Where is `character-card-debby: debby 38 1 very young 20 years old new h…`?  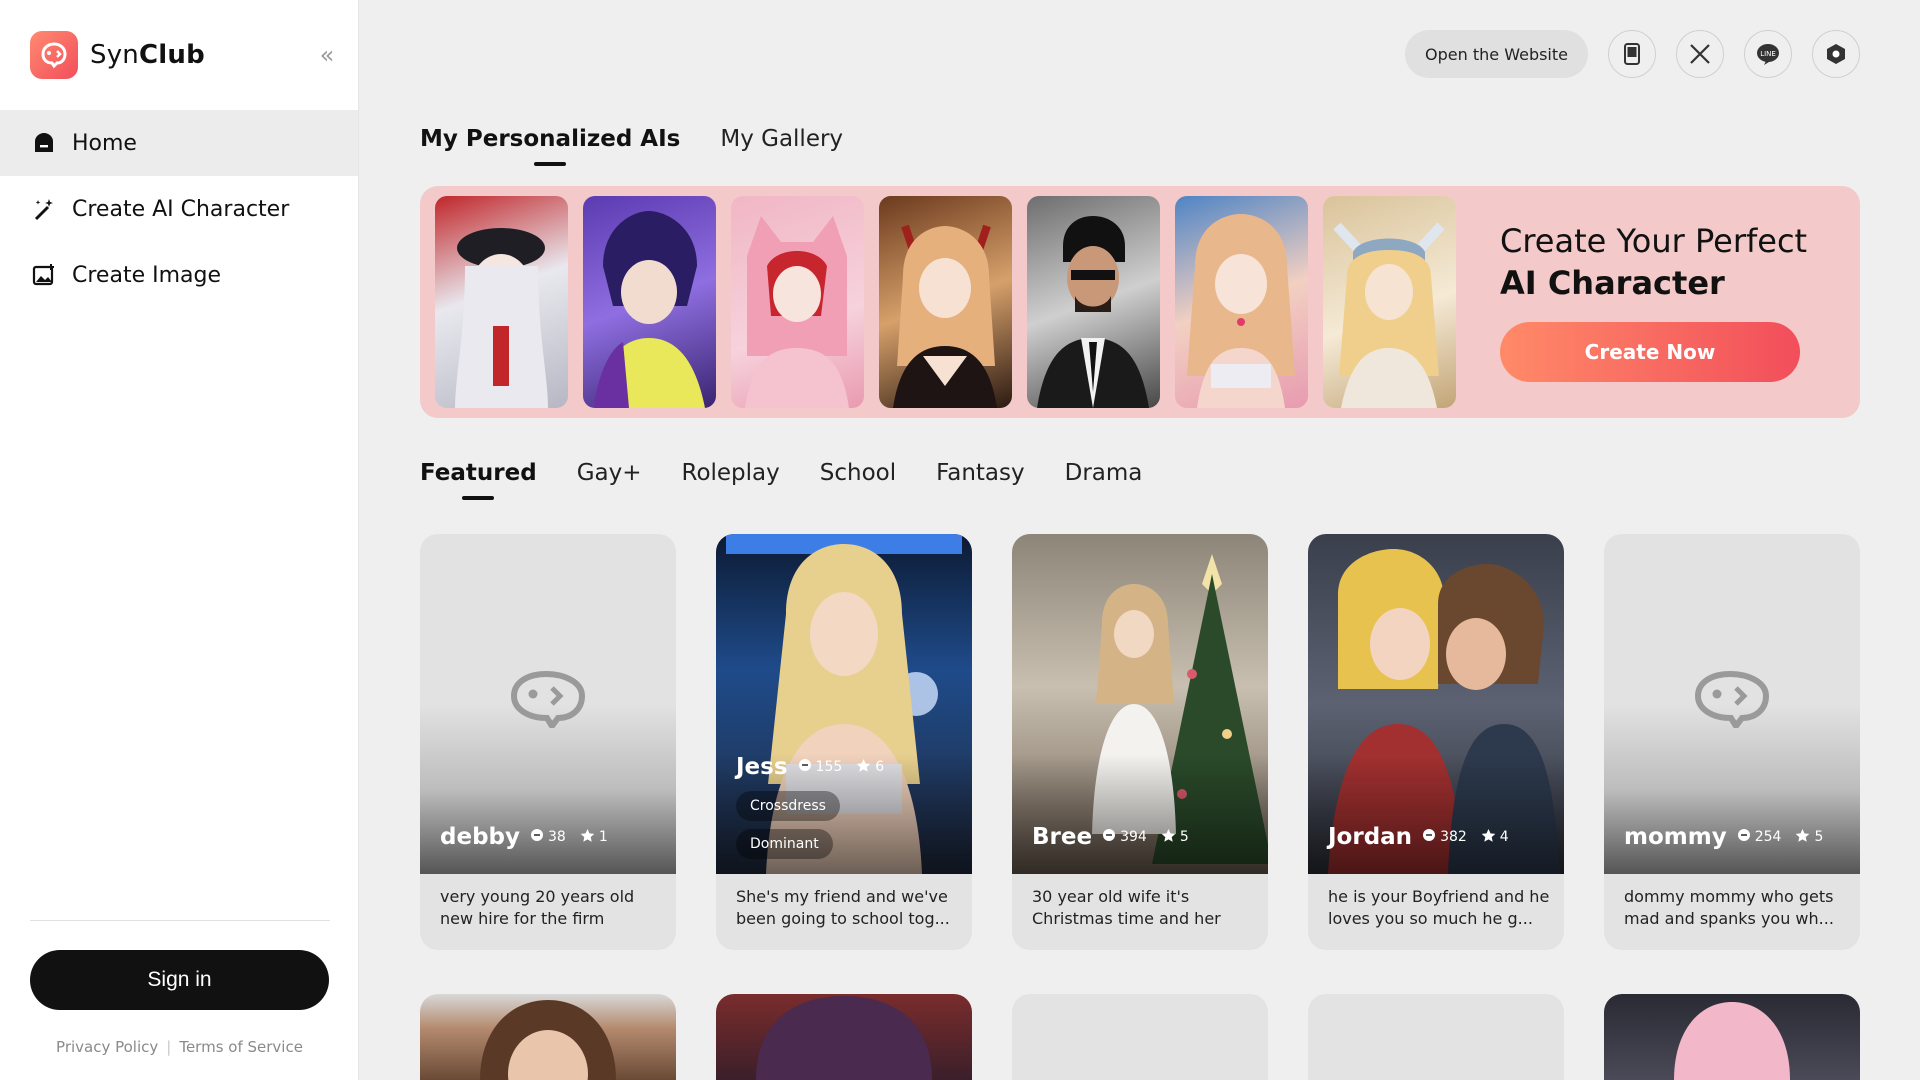
character-card-debby: debby 38 1 very young 20 years old new h… is located at coordinates (548, 742).